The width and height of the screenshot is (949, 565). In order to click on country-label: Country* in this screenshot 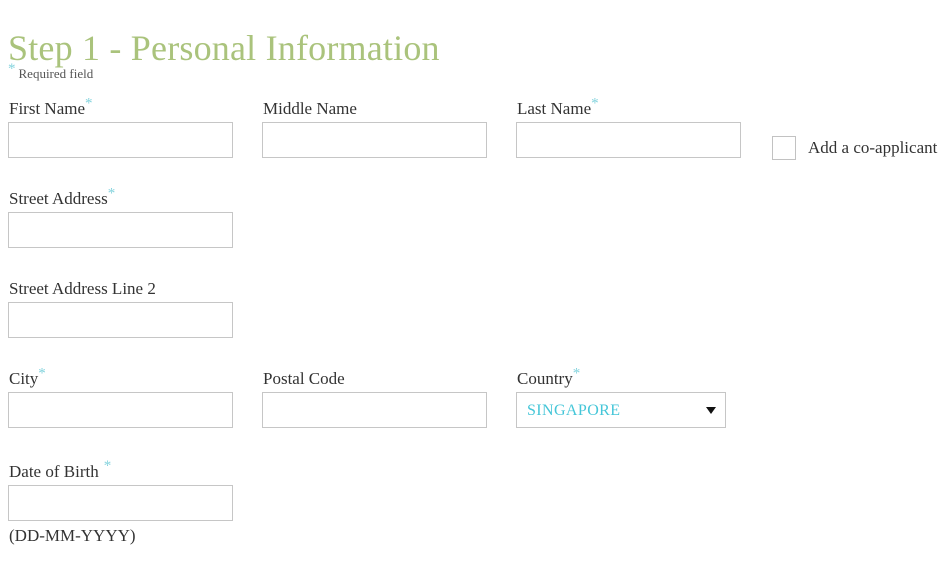, I will do `click(621, 377)`.